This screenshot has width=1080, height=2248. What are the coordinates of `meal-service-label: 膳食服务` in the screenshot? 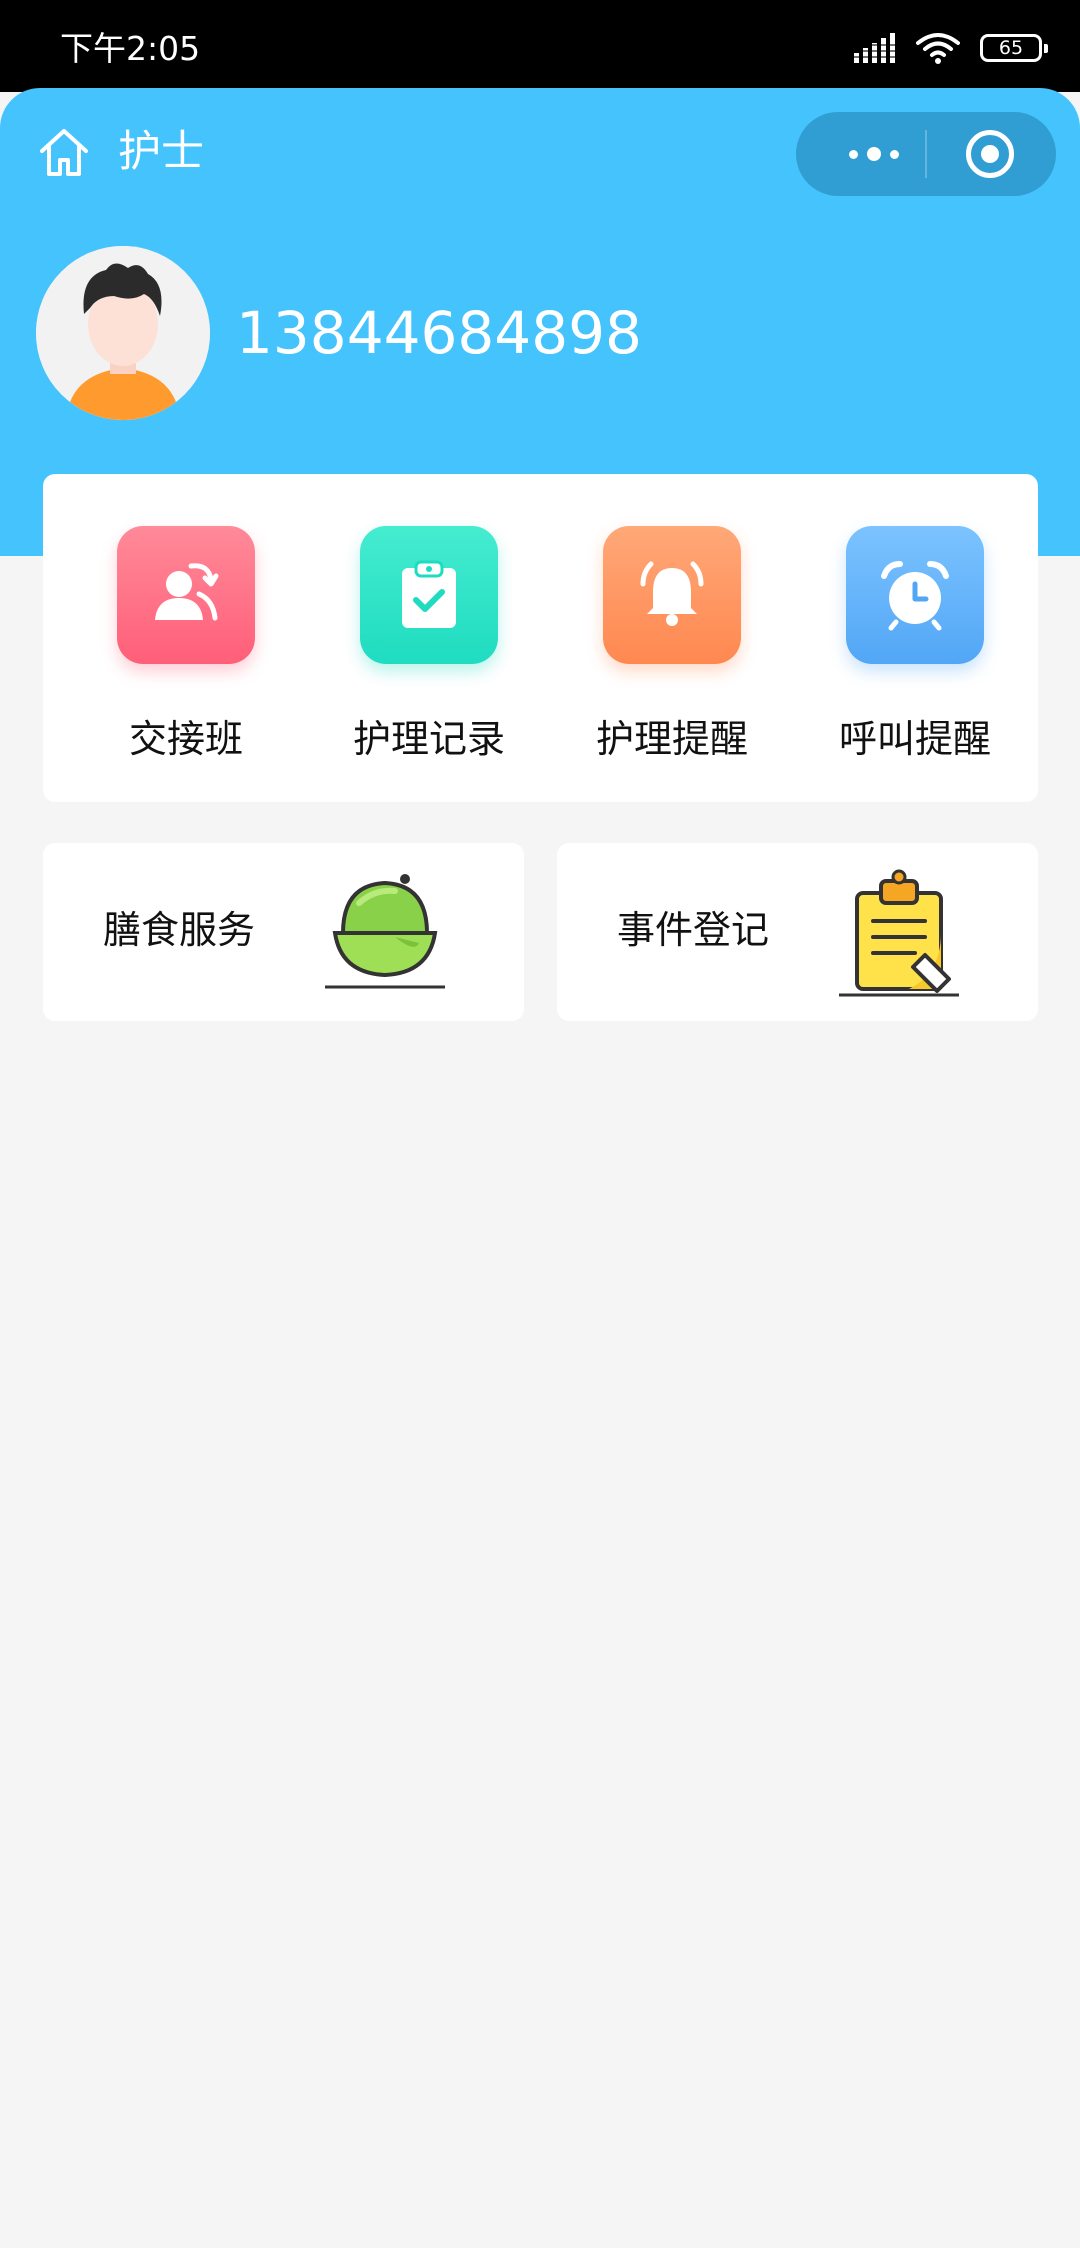 It's located at (179, 930).